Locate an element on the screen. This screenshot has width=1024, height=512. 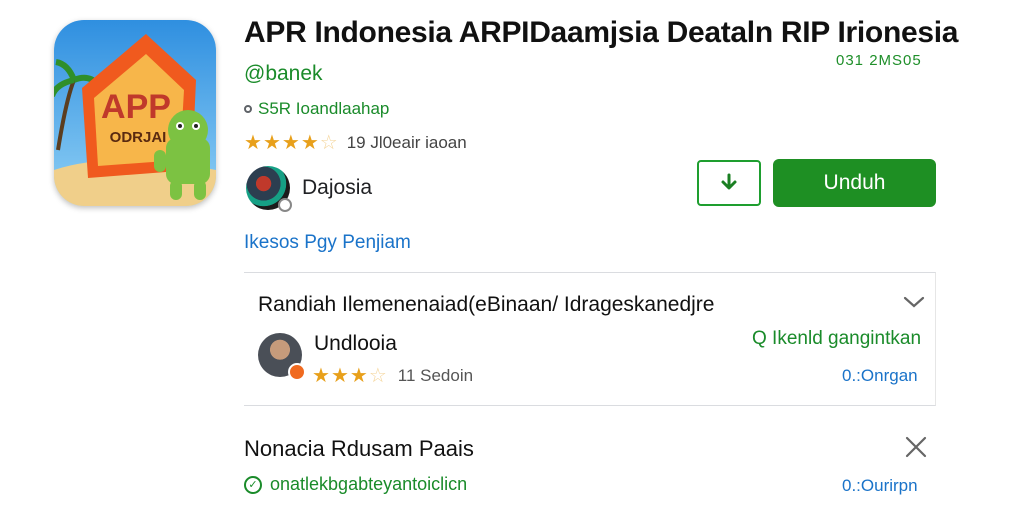
meta-dot-icon is located at coordinates (248, 109).